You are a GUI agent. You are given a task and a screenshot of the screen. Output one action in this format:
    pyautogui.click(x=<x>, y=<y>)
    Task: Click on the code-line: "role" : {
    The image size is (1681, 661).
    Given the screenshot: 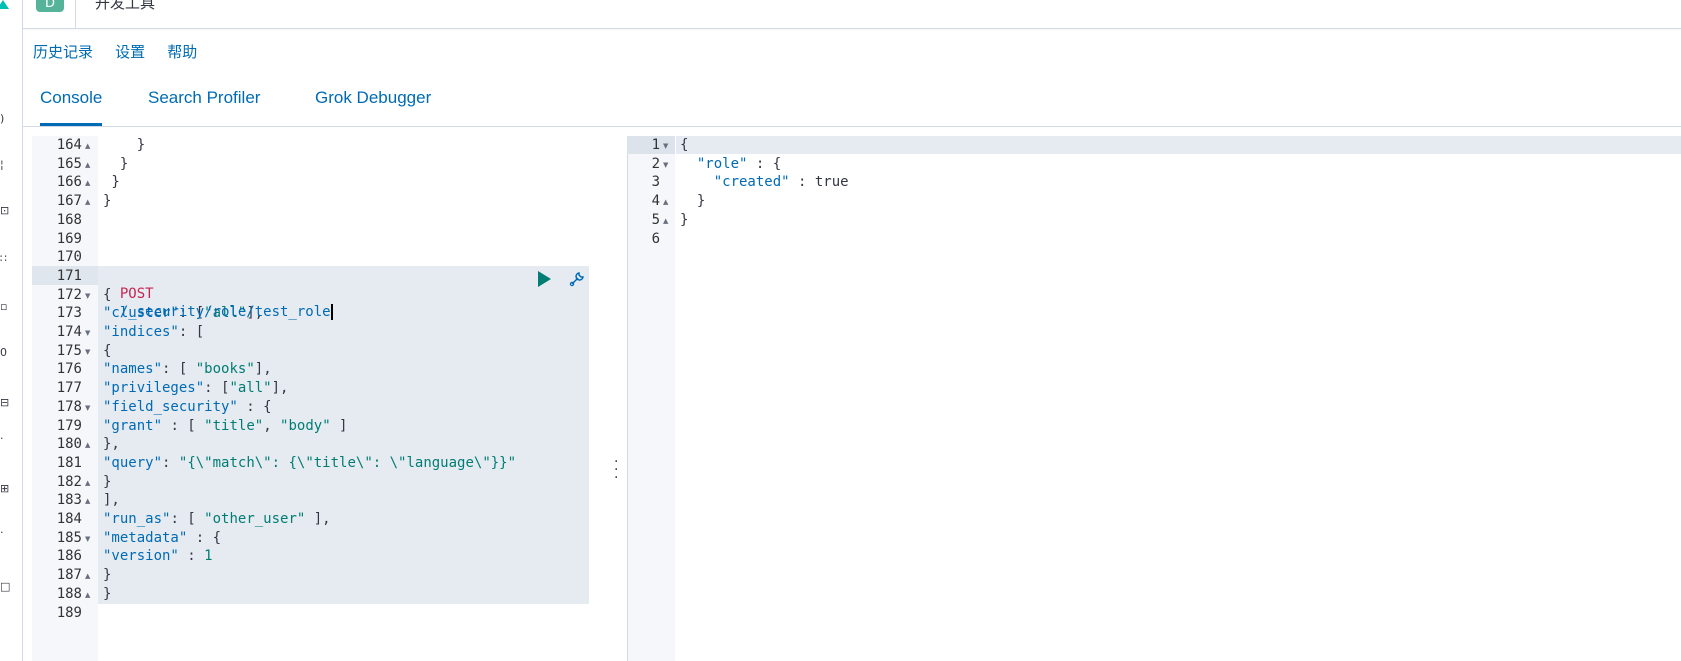 What is the action you would take?
    pyautogui.click(x=730, y=164)
    